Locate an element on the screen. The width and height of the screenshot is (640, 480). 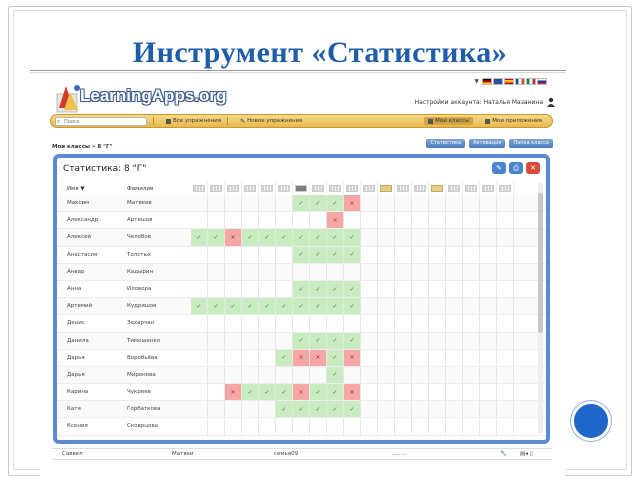
flag-it-icon is located at coordinates (531, 81).